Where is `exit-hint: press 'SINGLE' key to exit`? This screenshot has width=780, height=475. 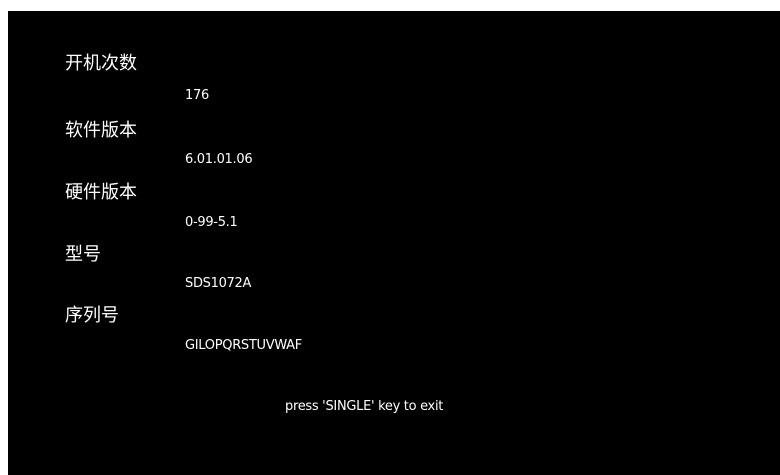 exit-hint: press 'SINGLE' key to exit is located at coordinates (364, 406).